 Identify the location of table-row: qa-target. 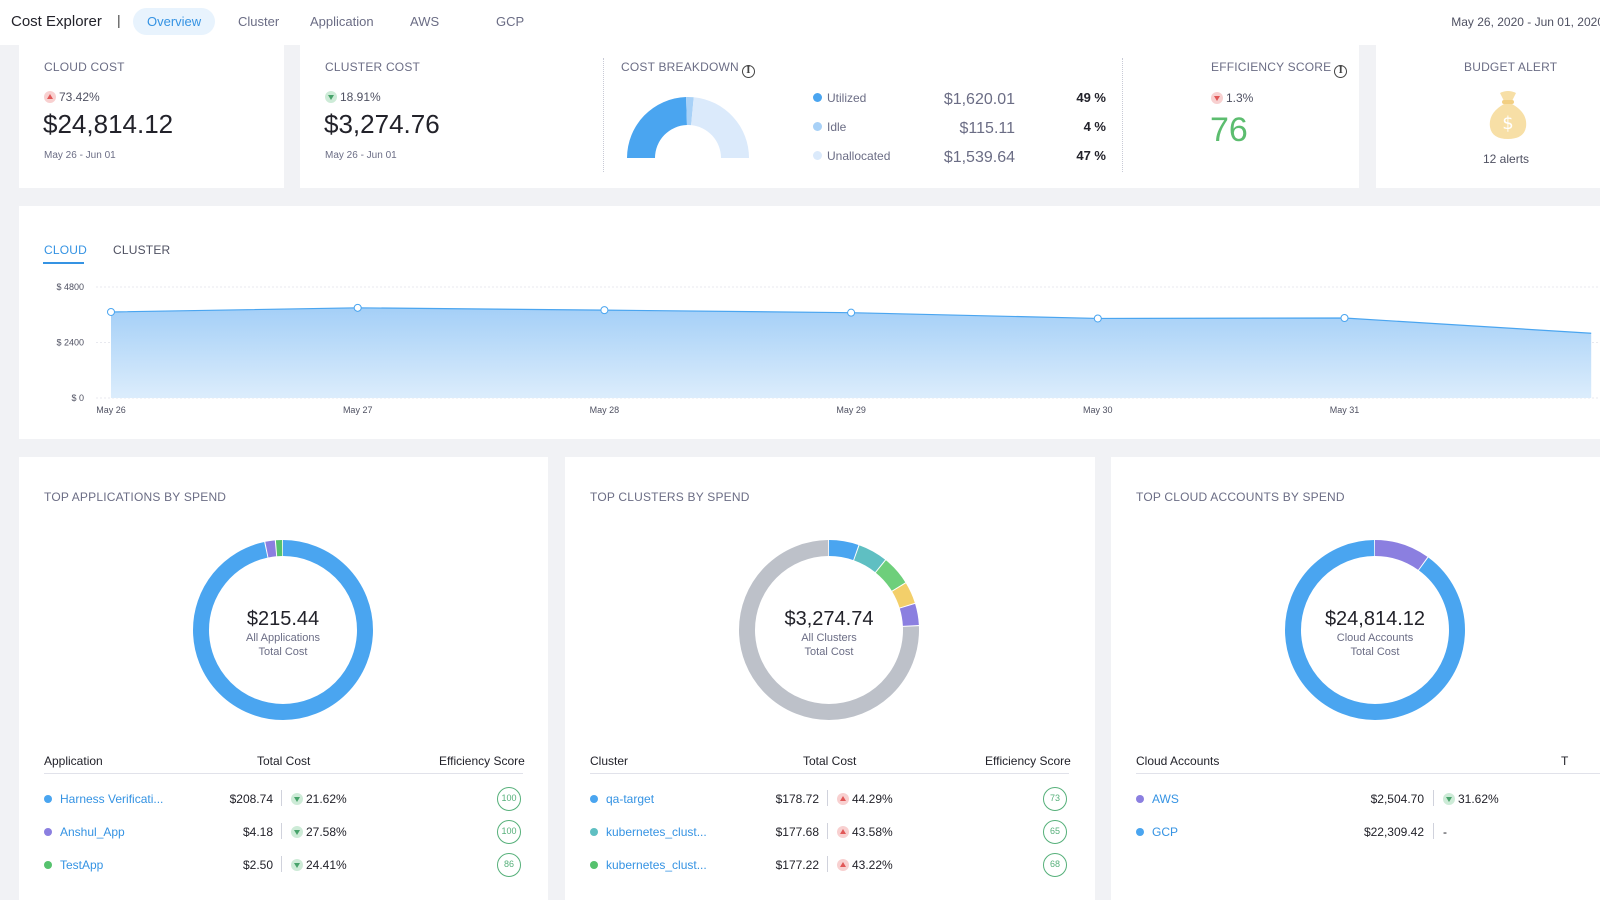
(622, 799).